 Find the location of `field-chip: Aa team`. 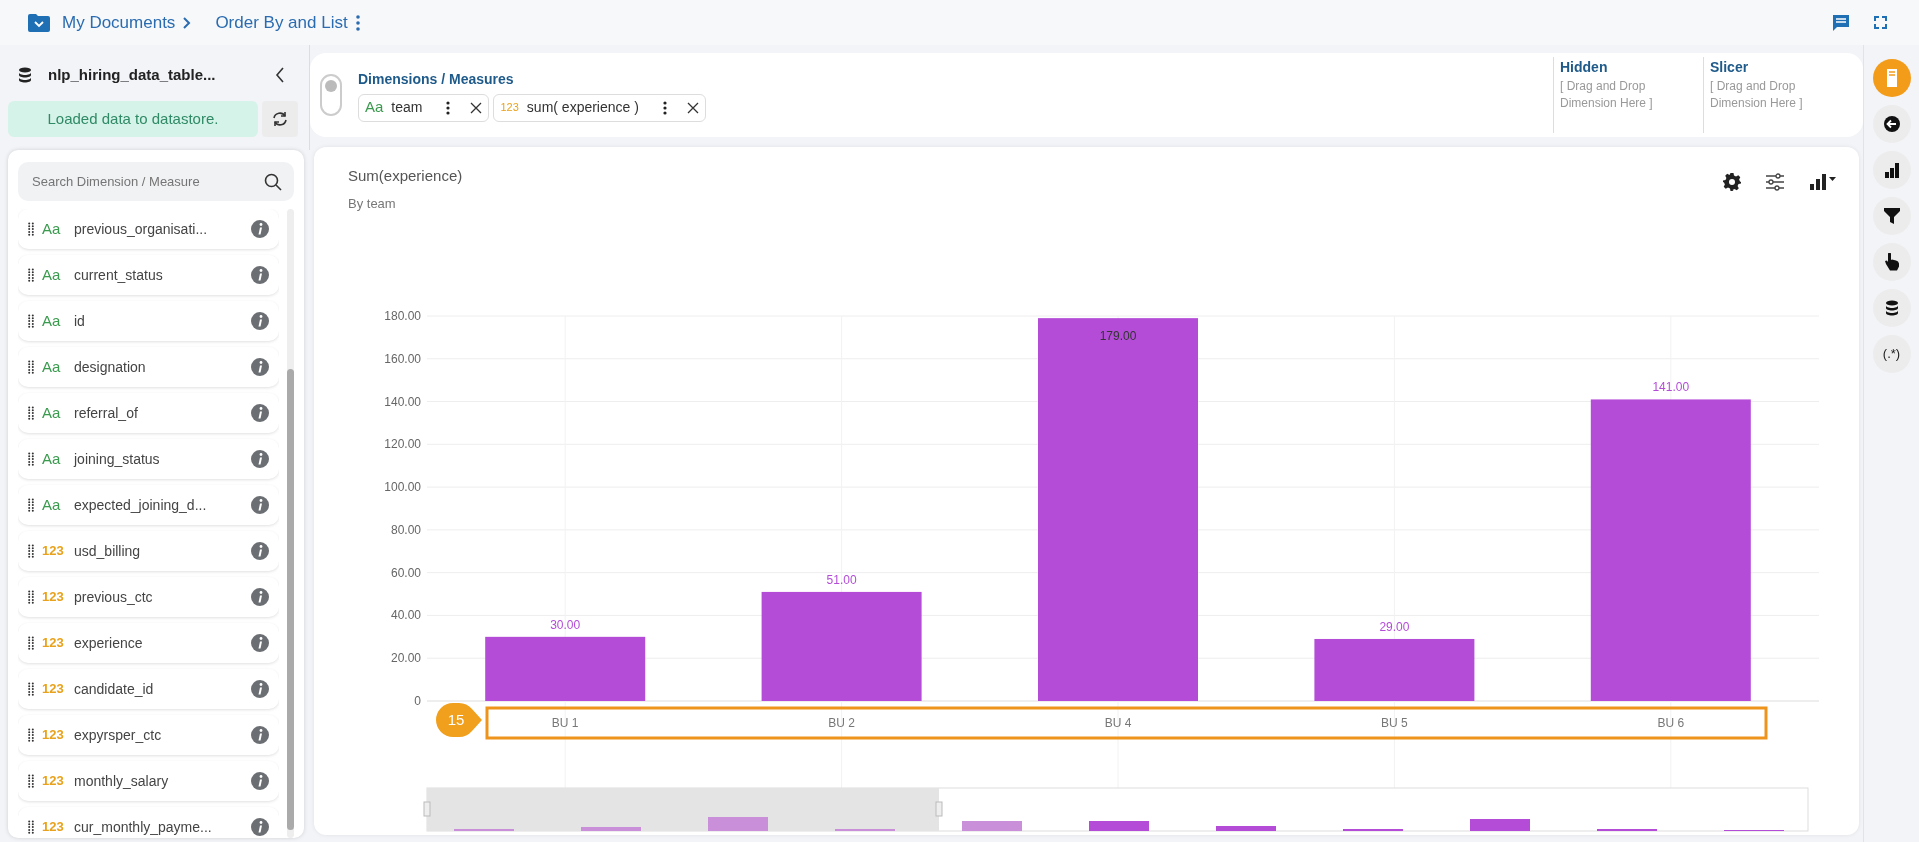

field-chip: Aa team is located at coordinates (424, 107).